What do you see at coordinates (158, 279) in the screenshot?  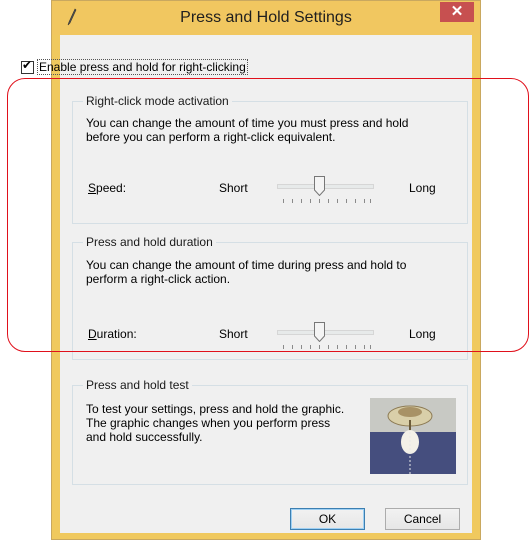 I see `duration-description-line2: perform a right-click action.` at bounding box center [158, 279].